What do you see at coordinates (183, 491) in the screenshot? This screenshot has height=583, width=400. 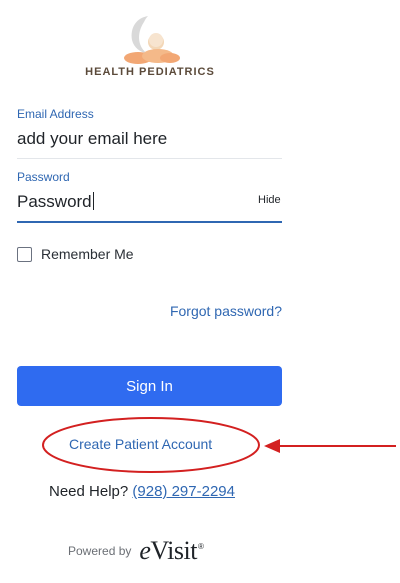 I see `help-phone-link: (928) 297-2294` at bounding box center [183, 491].